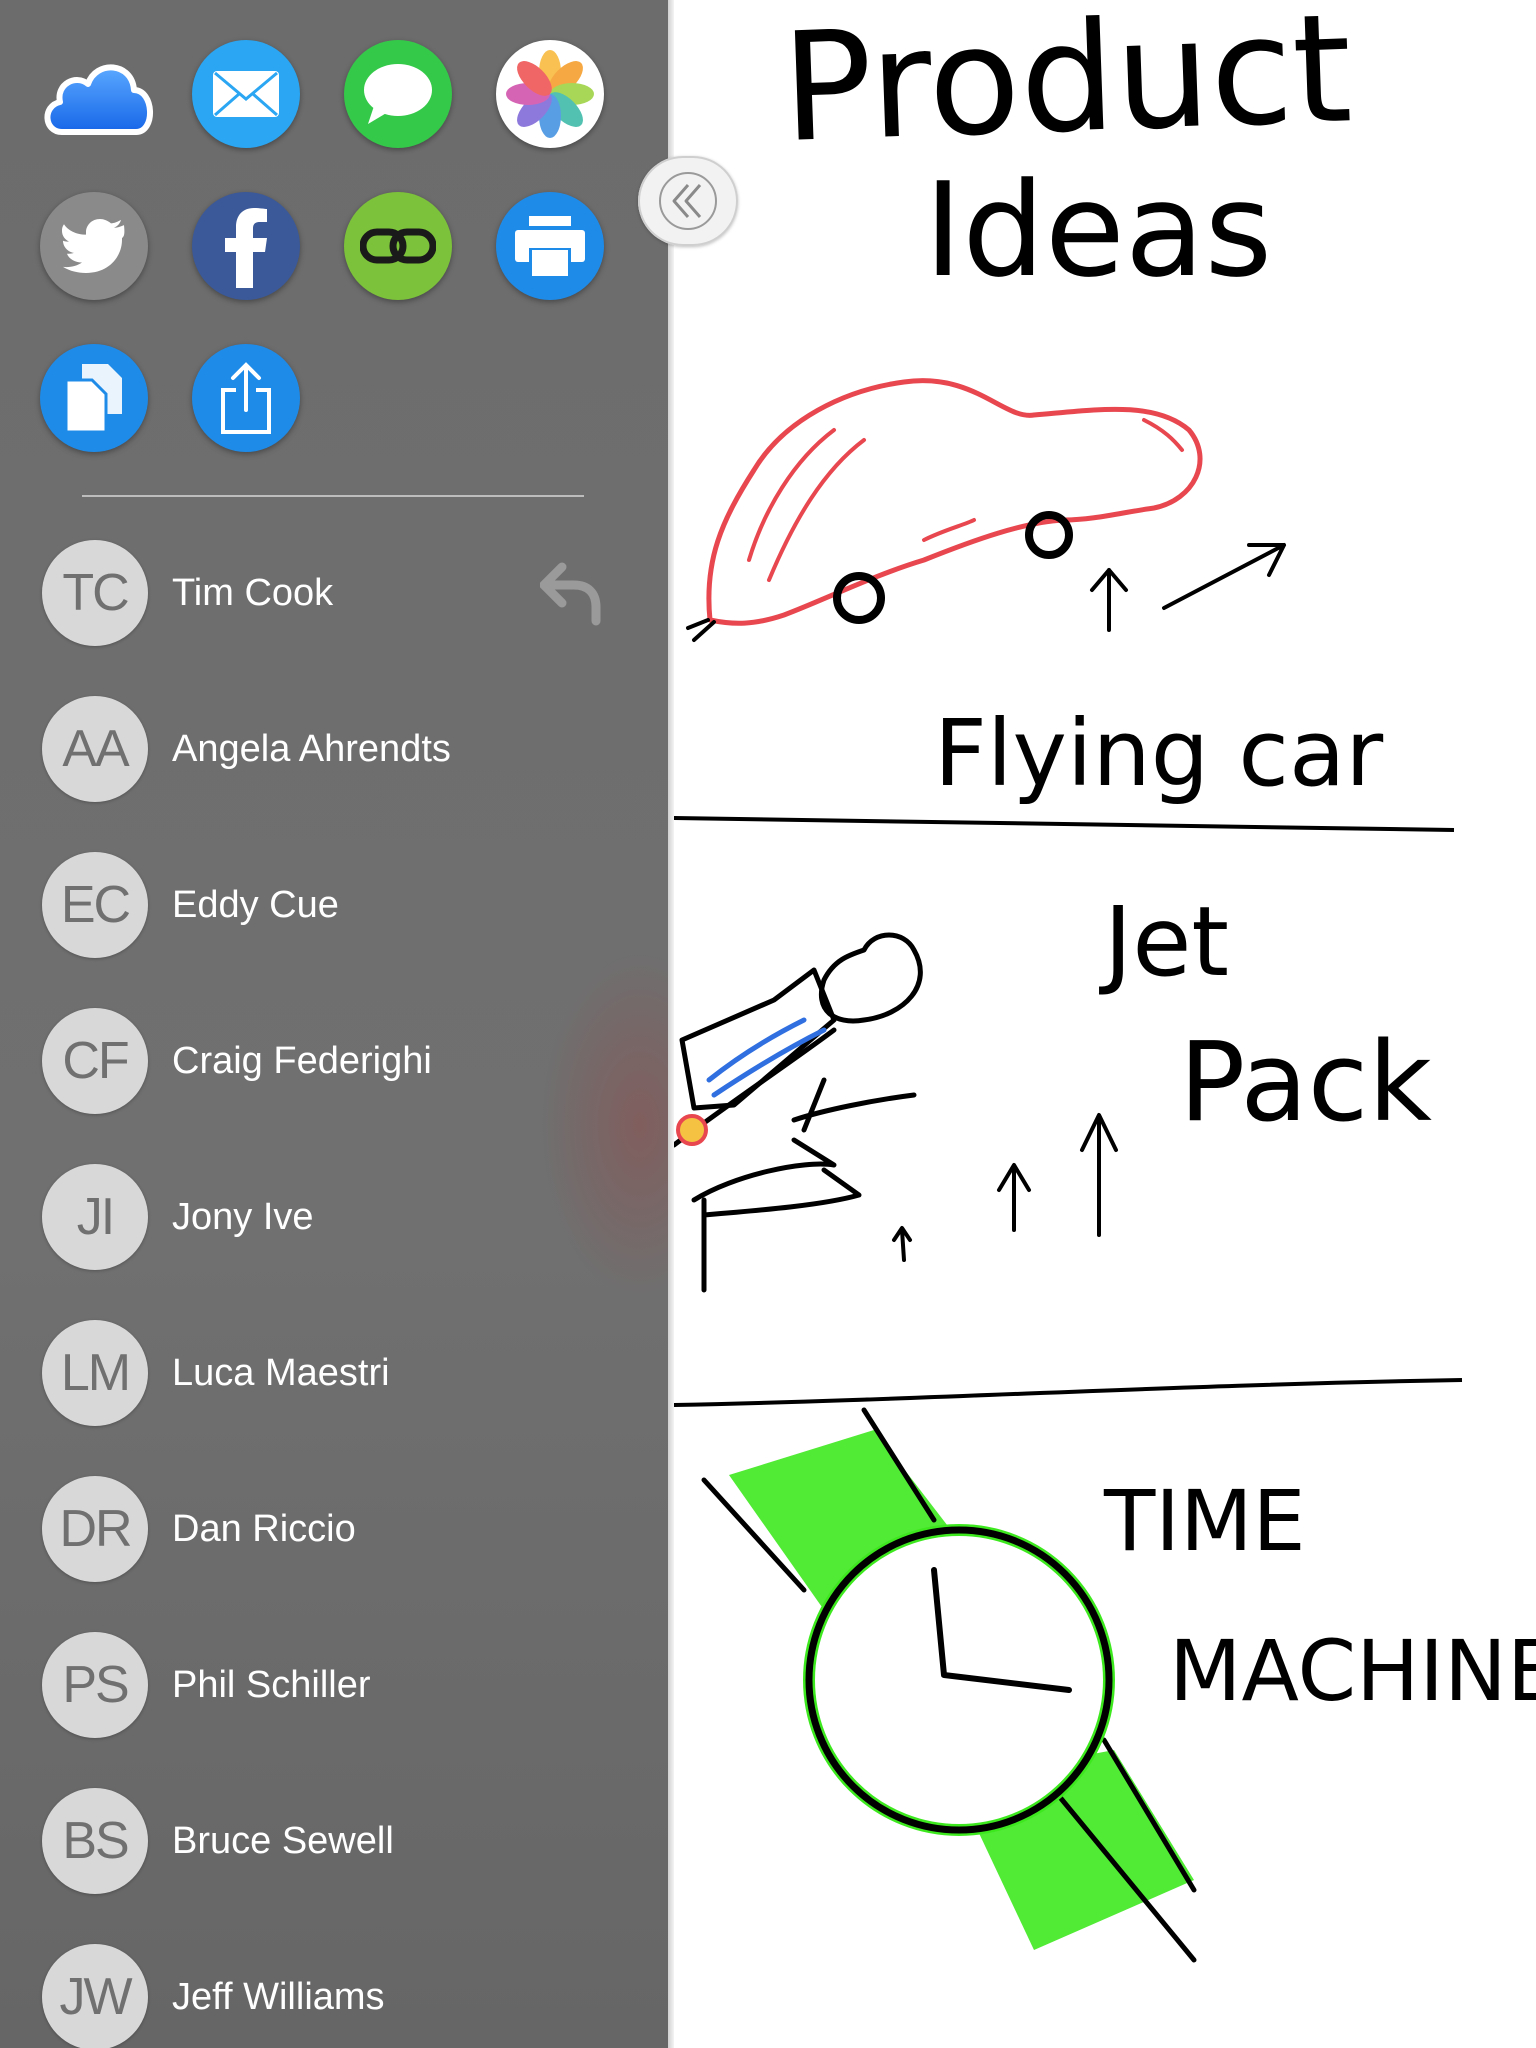  Describe the element at coordinates (95, 1373) in the screenshot. I see `contact-avatar: LM` at that location.